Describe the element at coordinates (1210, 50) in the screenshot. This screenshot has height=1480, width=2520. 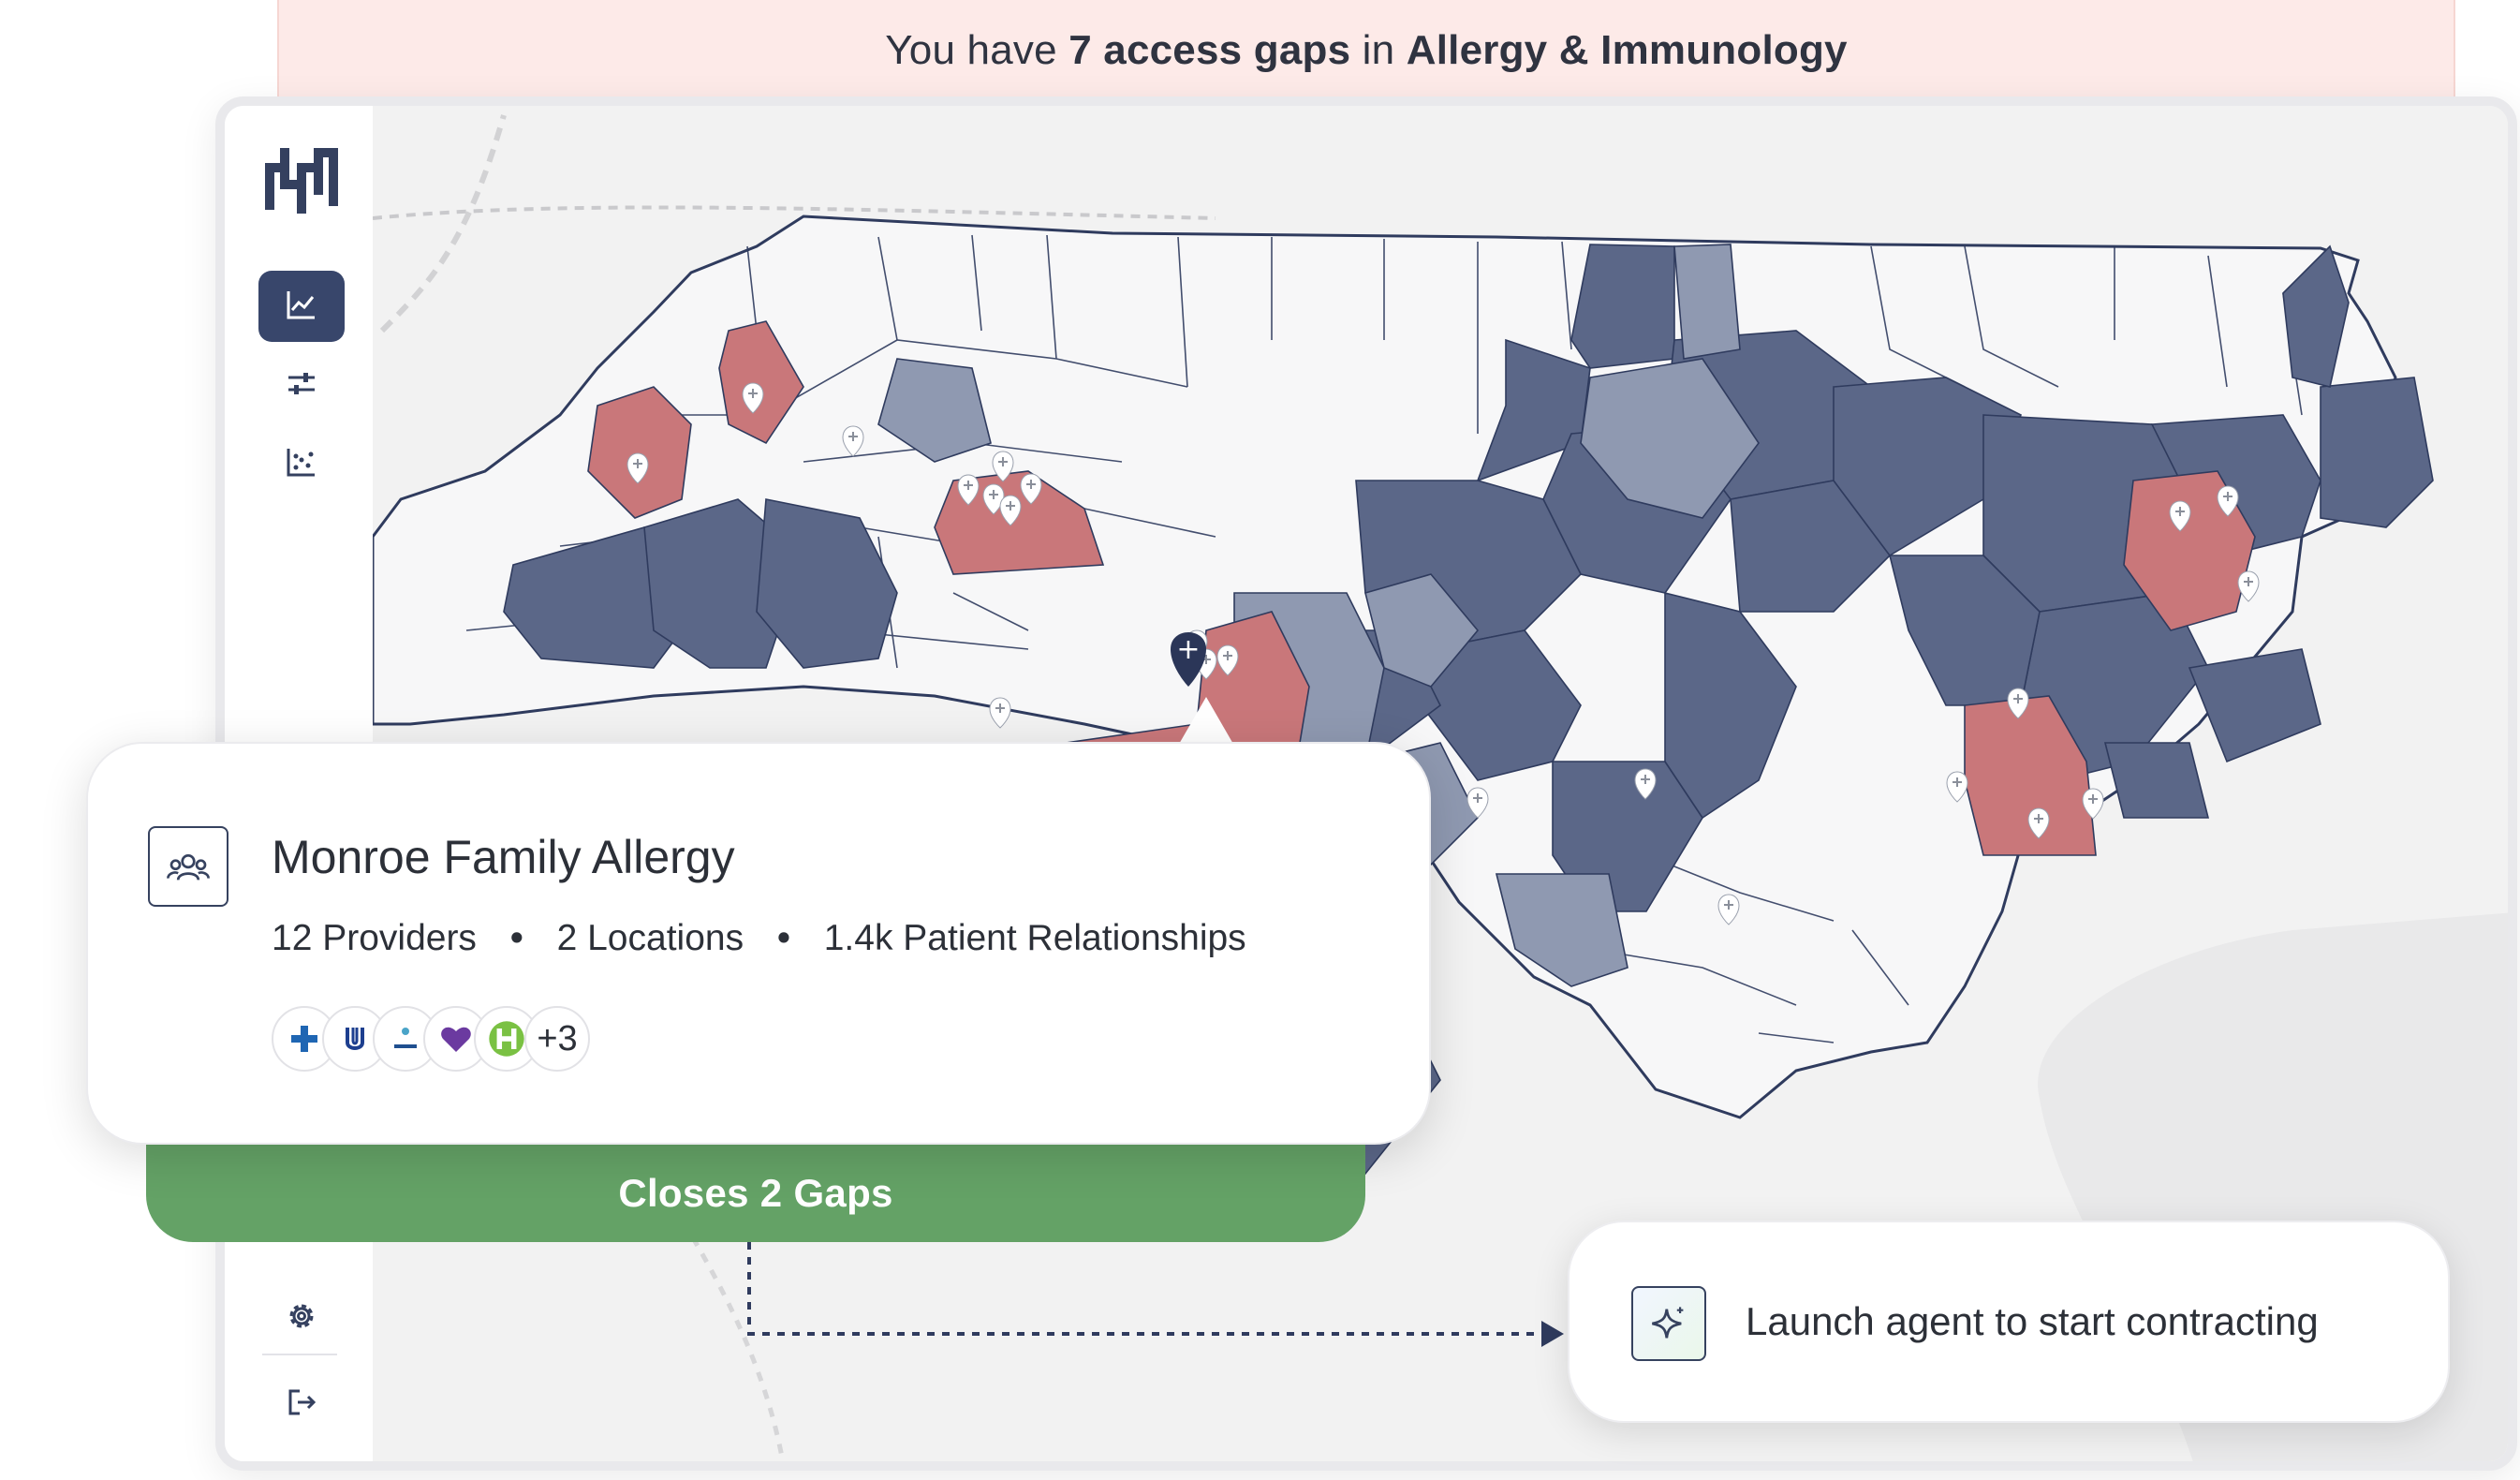
I see `banner-gap-count: 7 access gaps` at that location.